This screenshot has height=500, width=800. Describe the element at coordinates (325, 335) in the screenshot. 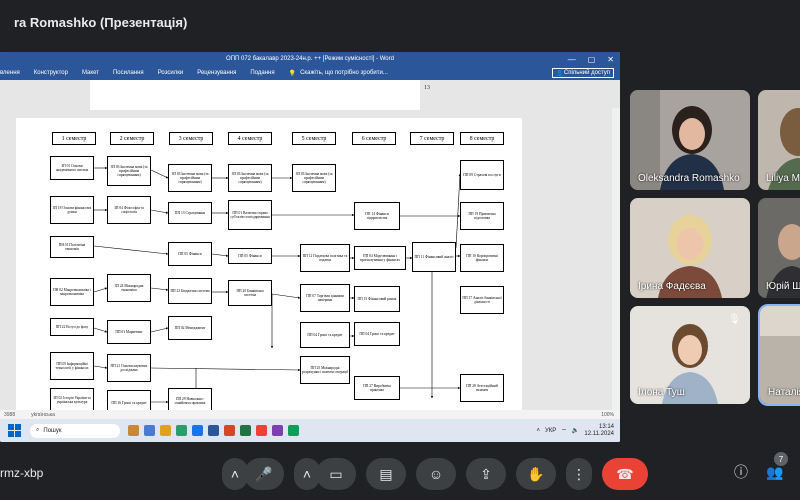

I see `course-box: ПП 04 Гроші та кредит` at that location.